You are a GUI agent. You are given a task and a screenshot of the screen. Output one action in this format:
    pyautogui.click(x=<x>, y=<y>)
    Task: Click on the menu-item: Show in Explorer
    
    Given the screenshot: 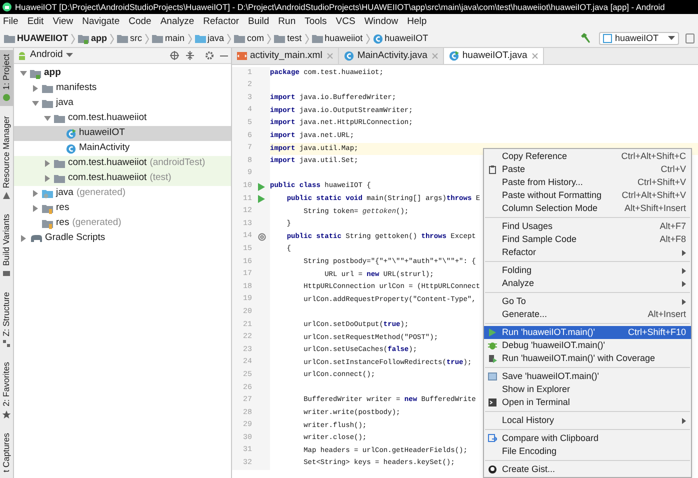 What is the action you would take?
    pyautogui.click(x=587, y=389)
    